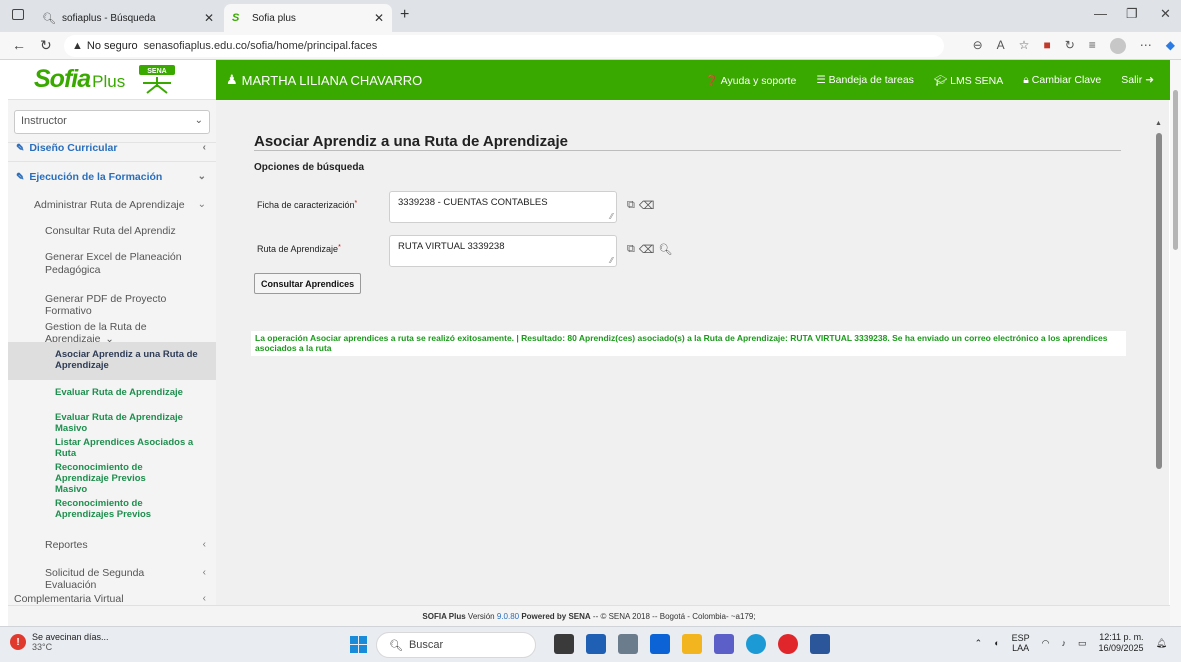 This screenshot has width=1181, height=662. I want to click on sidebar-item-evaluar-ruta-masivo: Evaluar Ruta de Aprendizaje Masivo, so click(112, 423).